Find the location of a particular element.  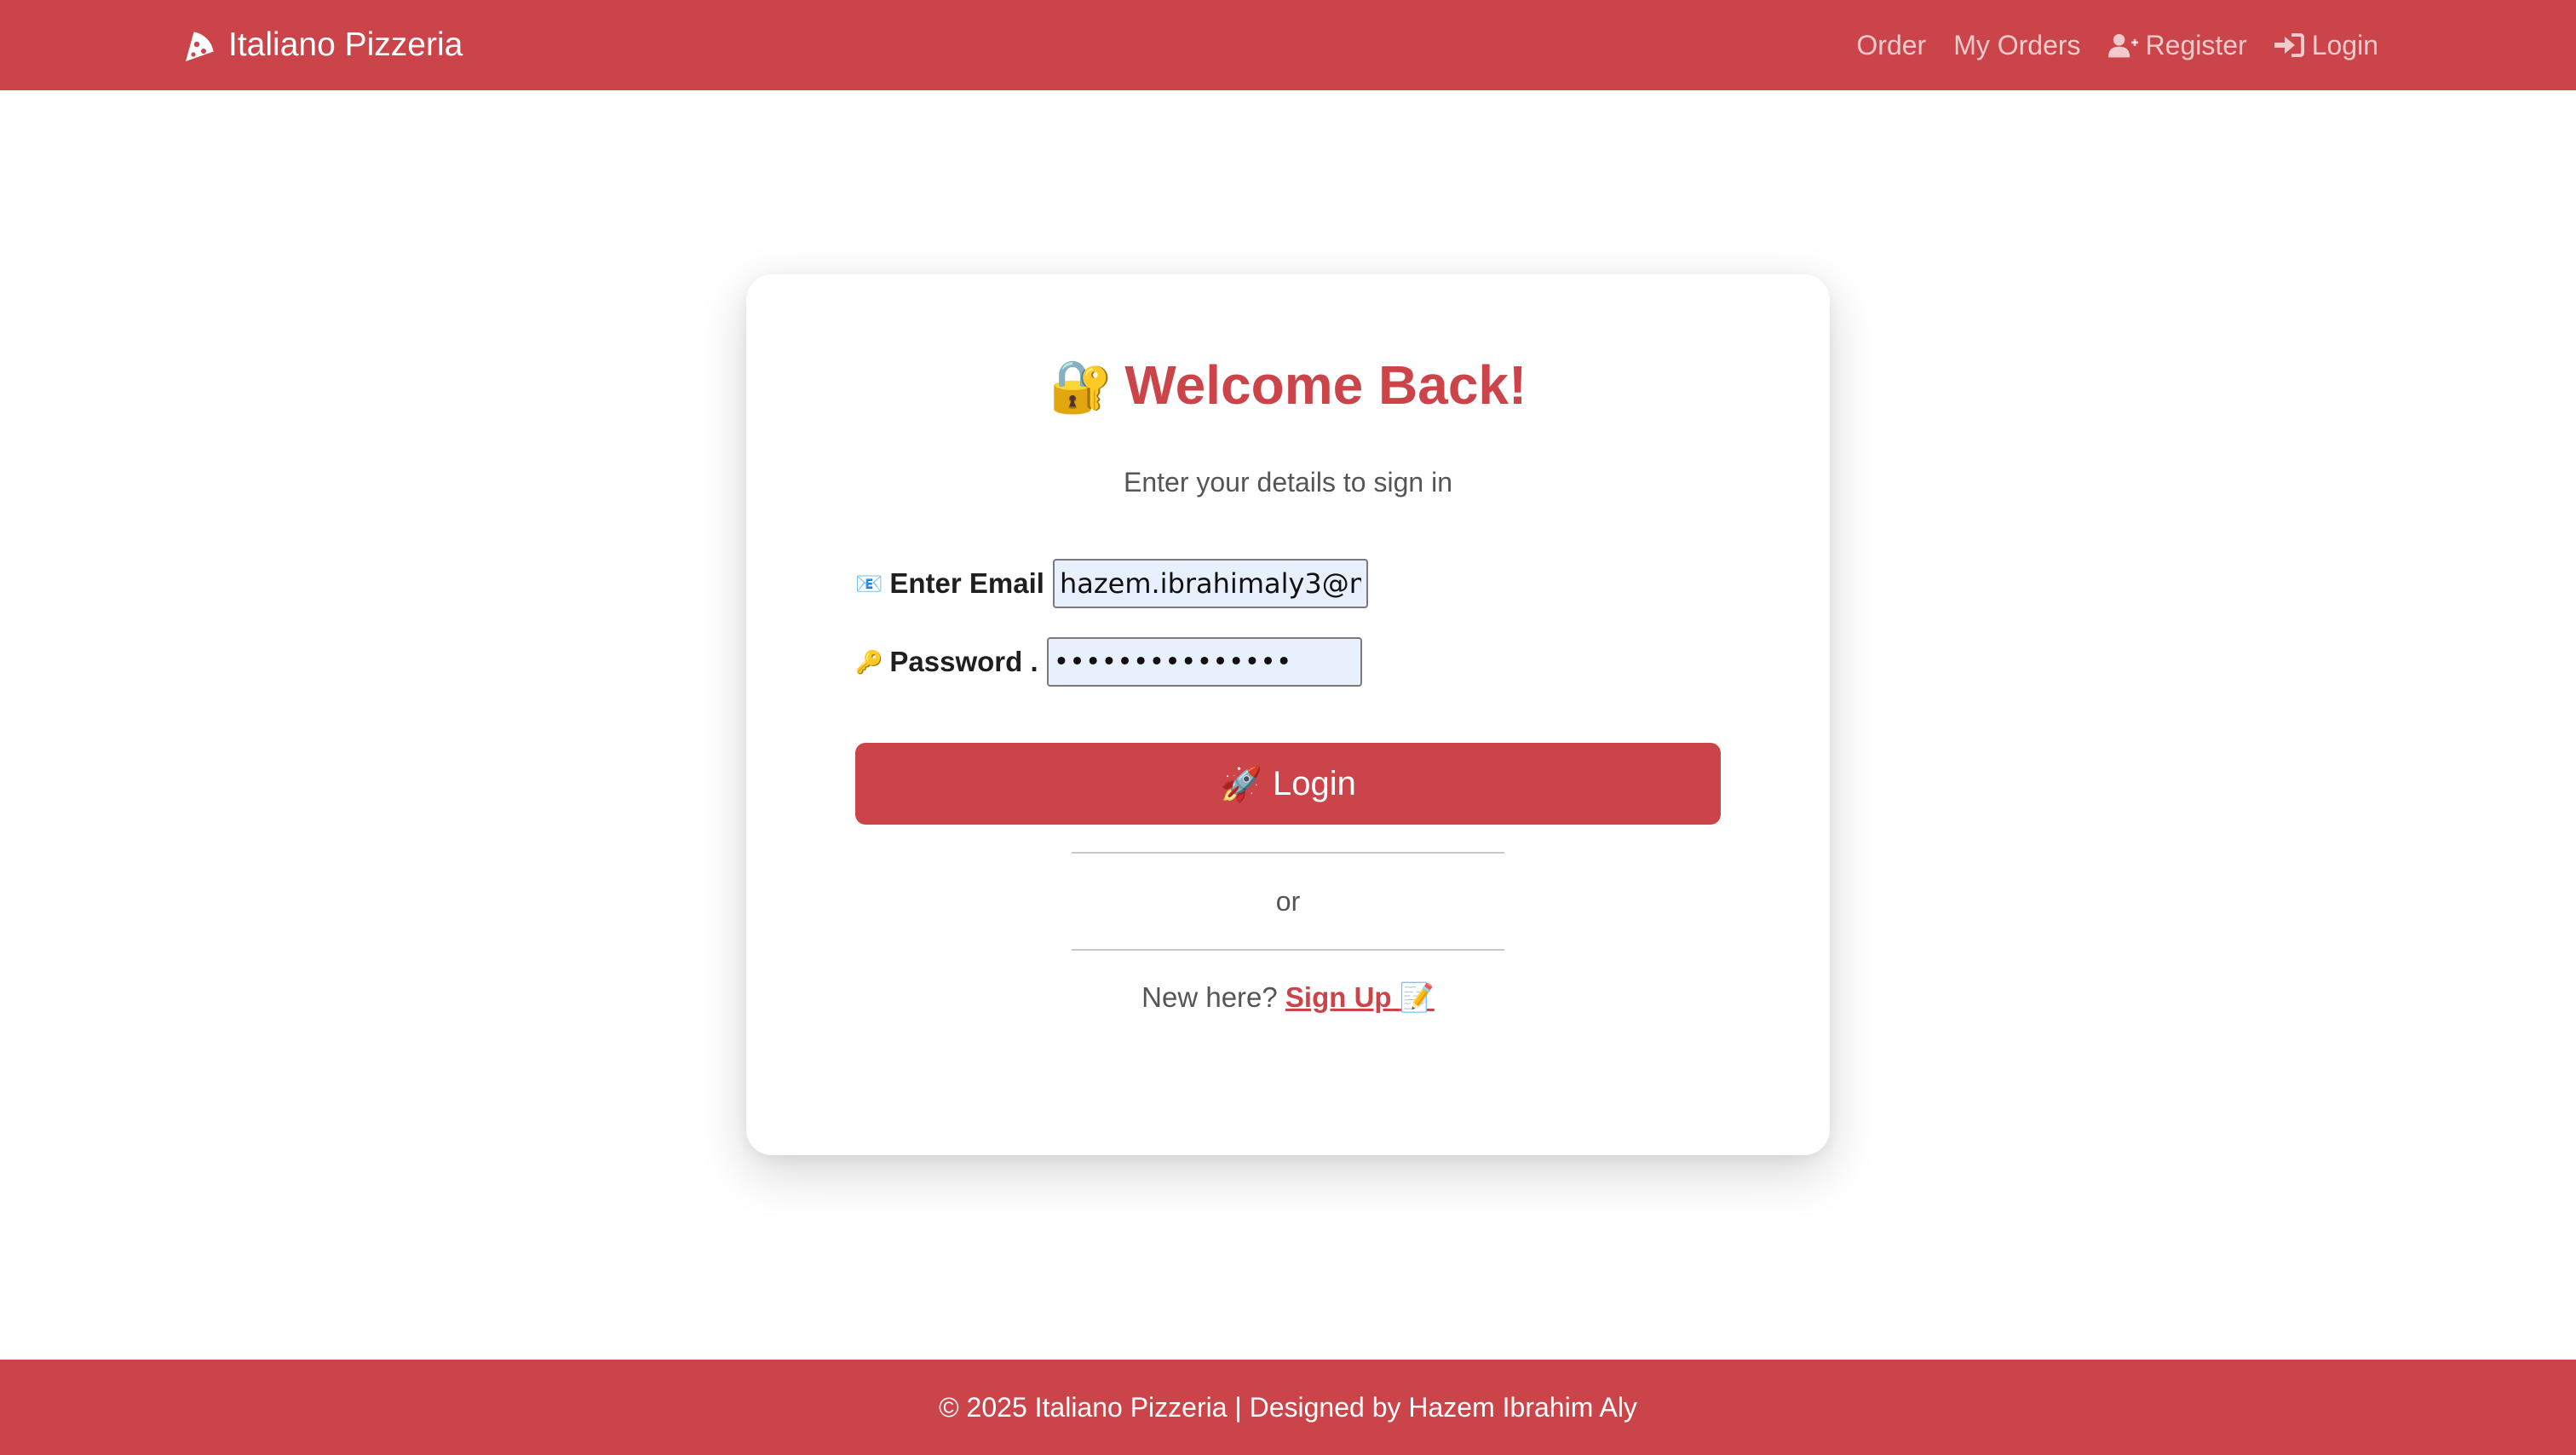

nav-link-order-label: Order is located at coordinates (1891, 44).